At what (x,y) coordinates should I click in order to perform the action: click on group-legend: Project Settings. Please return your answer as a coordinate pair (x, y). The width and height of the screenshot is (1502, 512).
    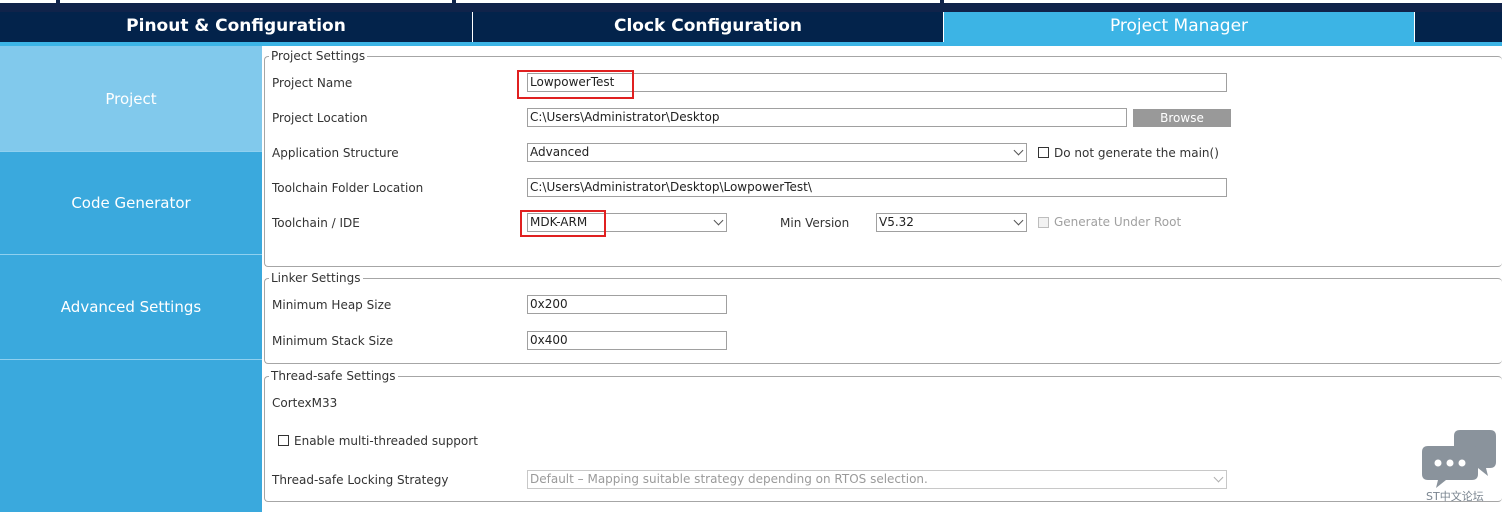
    Looking at the image, I should click on (318, 56).